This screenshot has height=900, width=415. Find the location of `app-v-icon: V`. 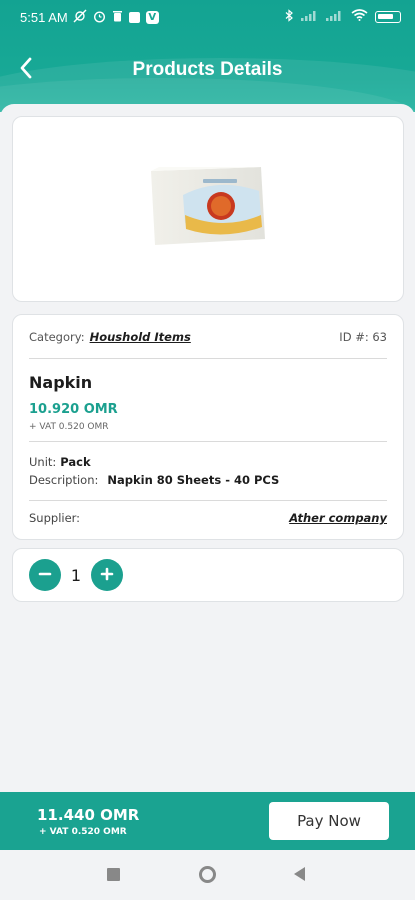

app-v-icon: V is located at coordinates (152, 17).